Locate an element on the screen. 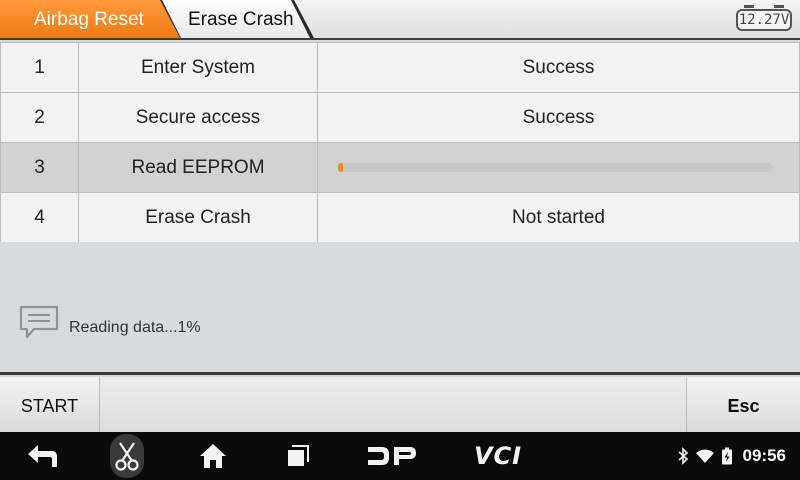 The height and width of the screenshot is (480, 800). step-status: Not started is located at coordinates (558, 217).